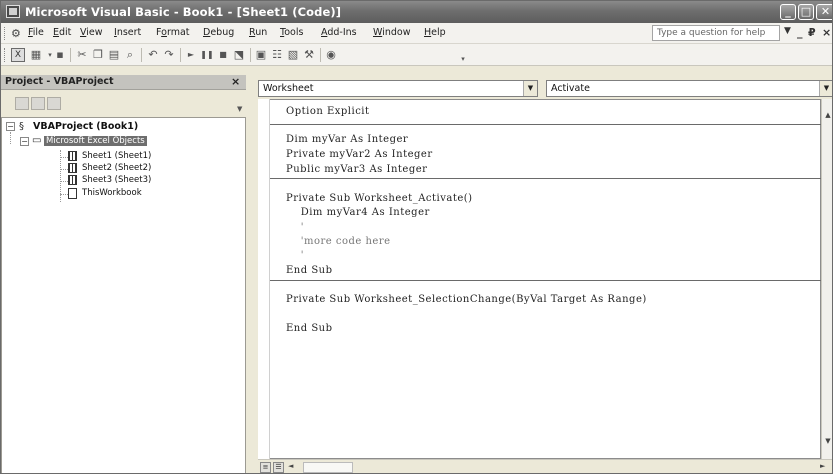 The image size is (833, 474). Describe the element at coordinates (277, 55) in the screenshot. I see `properties-window-icon: ☷` at that location.